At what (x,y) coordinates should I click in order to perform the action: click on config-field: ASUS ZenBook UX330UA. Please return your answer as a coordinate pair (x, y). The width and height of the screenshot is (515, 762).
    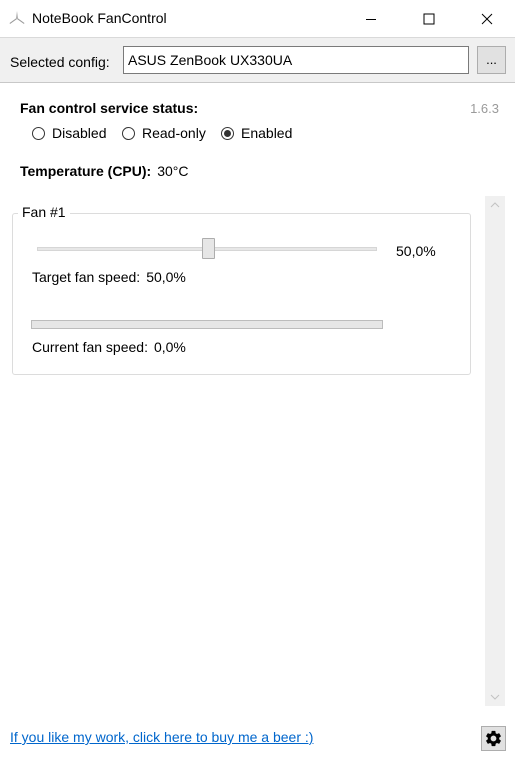
    Looking at the image, I should click on (296, 60).